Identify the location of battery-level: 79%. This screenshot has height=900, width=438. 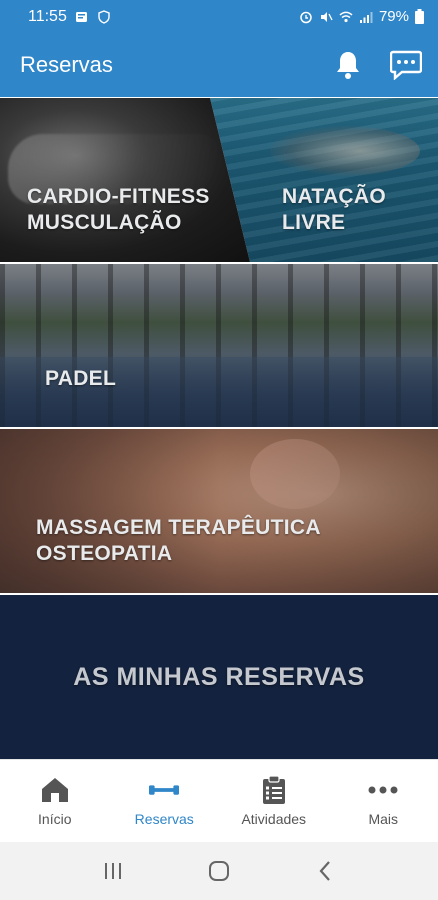
(393, 16).